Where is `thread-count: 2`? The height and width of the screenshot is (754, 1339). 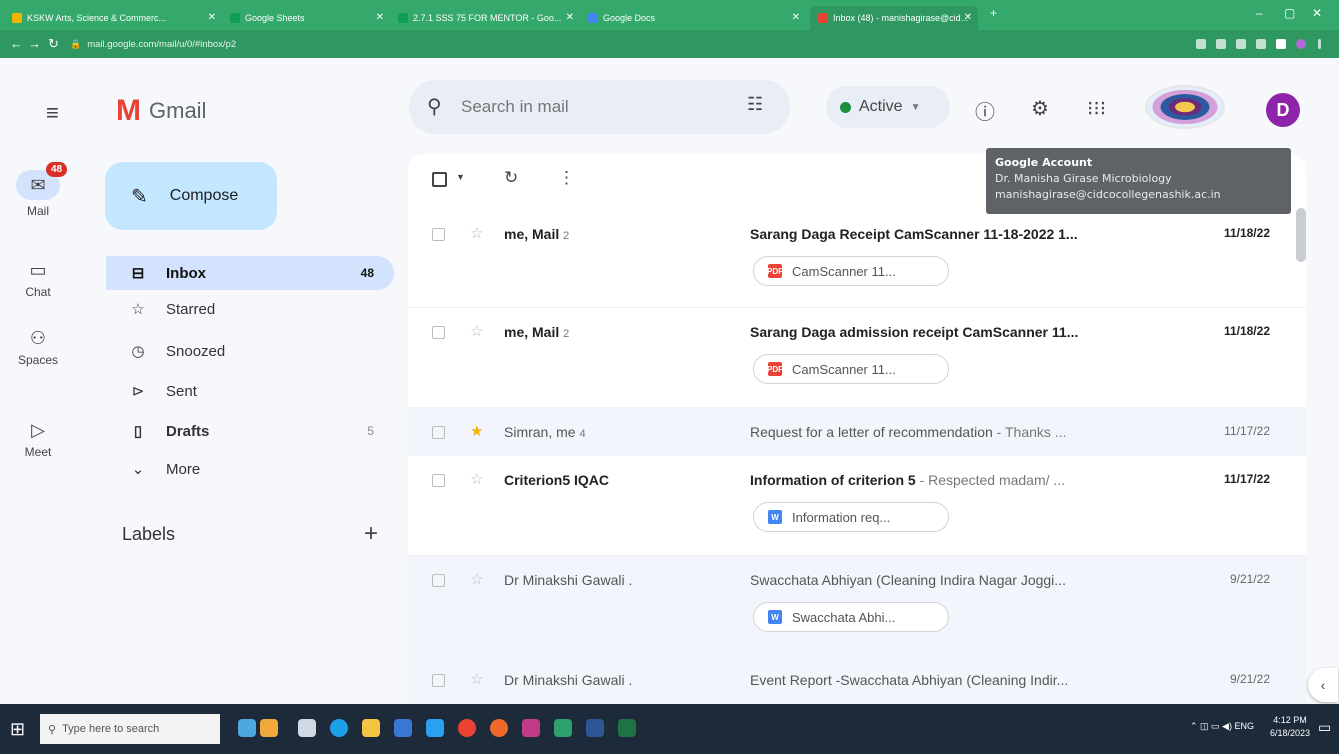
thread-count: 2 is located at coordinates (566, 334).